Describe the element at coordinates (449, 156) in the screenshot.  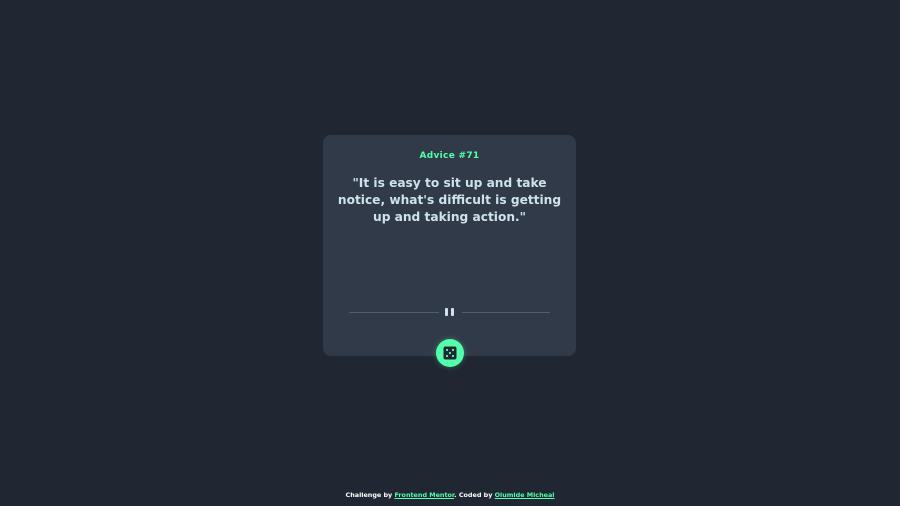
I see `advice-id: Advice #71` at that location.